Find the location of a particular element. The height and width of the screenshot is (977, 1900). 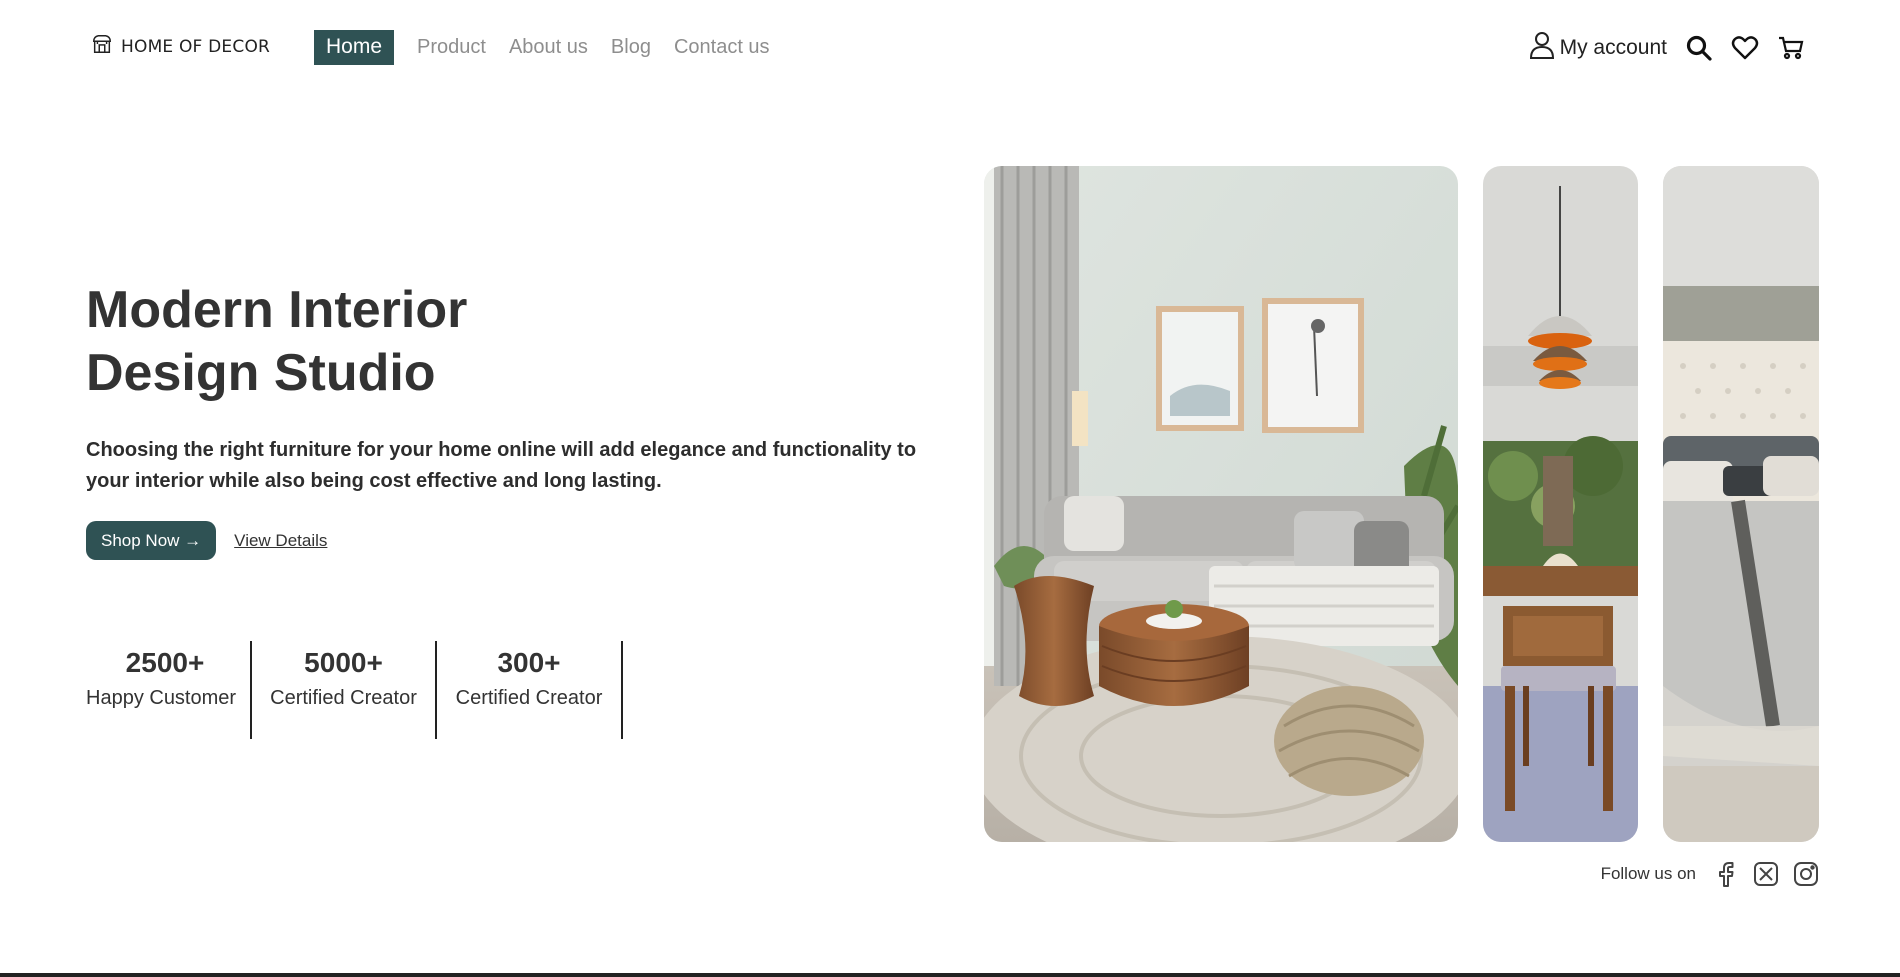

stat-item: 300+ Certified Creator is located at coordinates (530, 690).